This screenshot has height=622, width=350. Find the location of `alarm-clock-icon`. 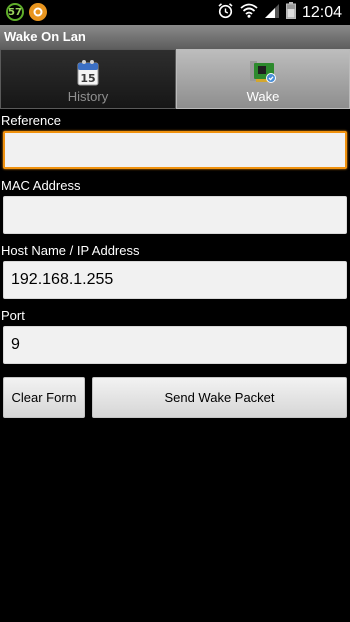

alarm-clock-icon is located at coordinates (225, 12).